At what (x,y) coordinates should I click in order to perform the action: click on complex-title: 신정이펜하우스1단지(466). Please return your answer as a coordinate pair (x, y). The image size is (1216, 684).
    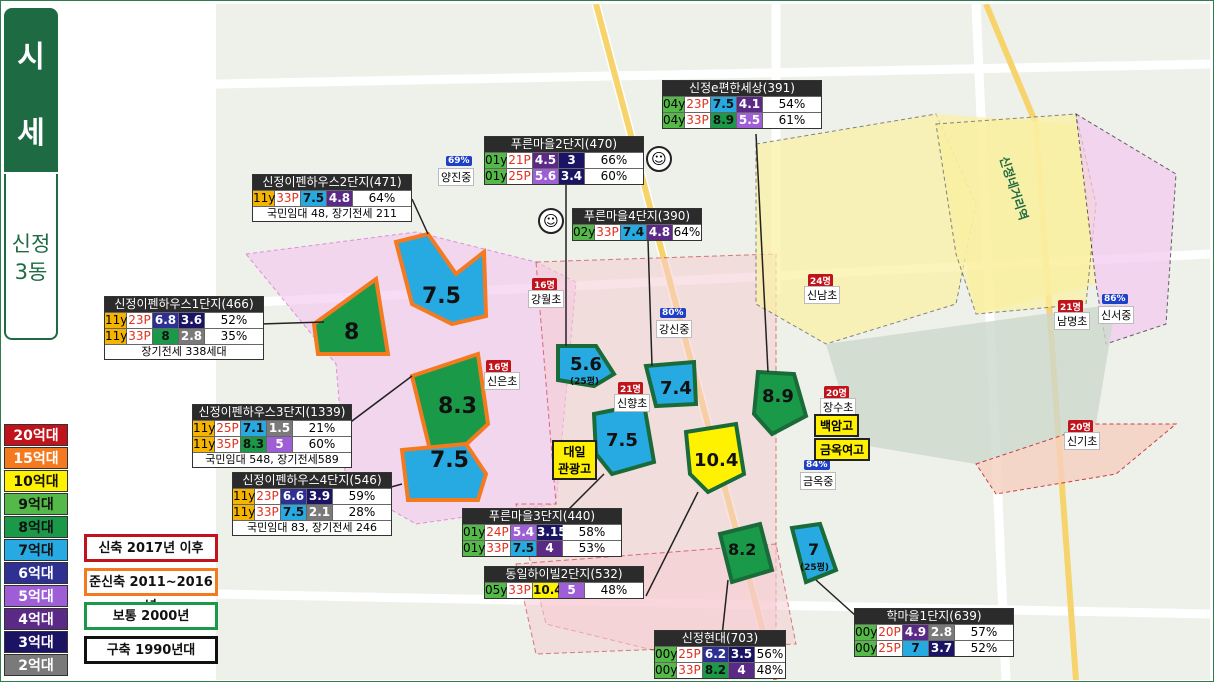
    Looking at the image, I should click on (184, 304).